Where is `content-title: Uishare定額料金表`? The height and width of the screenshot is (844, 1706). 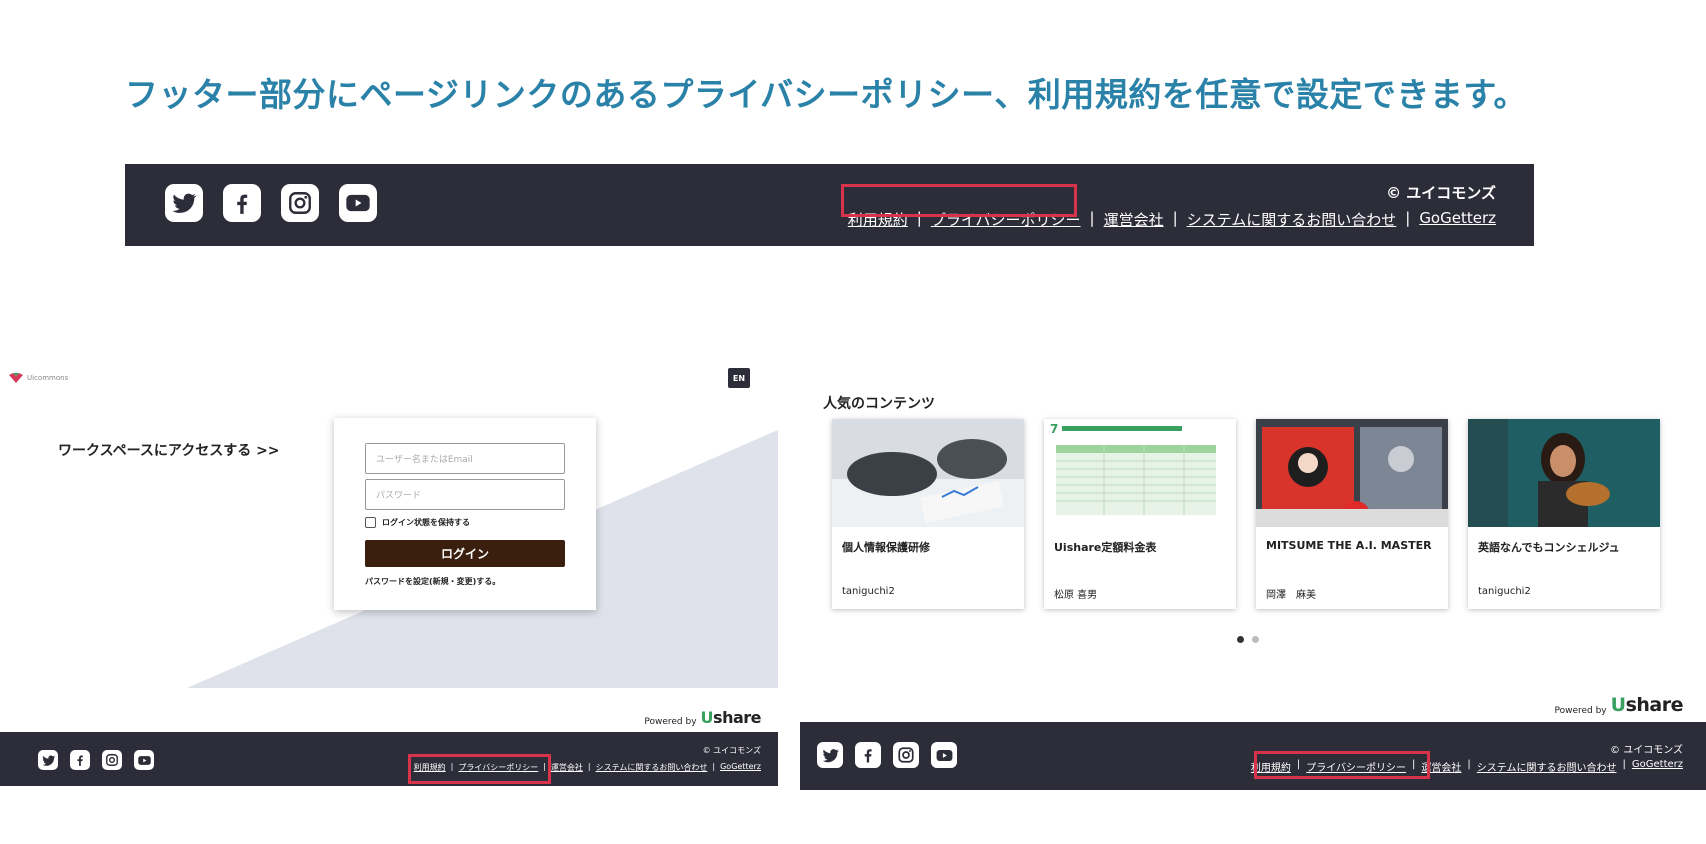
content-title: Uishare定額料金表 is located at coordinates (1105, 547).